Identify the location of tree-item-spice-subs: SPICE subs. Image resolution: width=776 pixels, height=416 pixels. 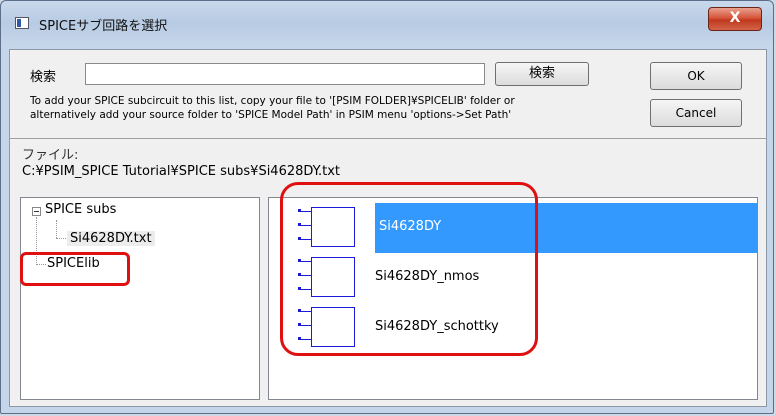
(80, 209).